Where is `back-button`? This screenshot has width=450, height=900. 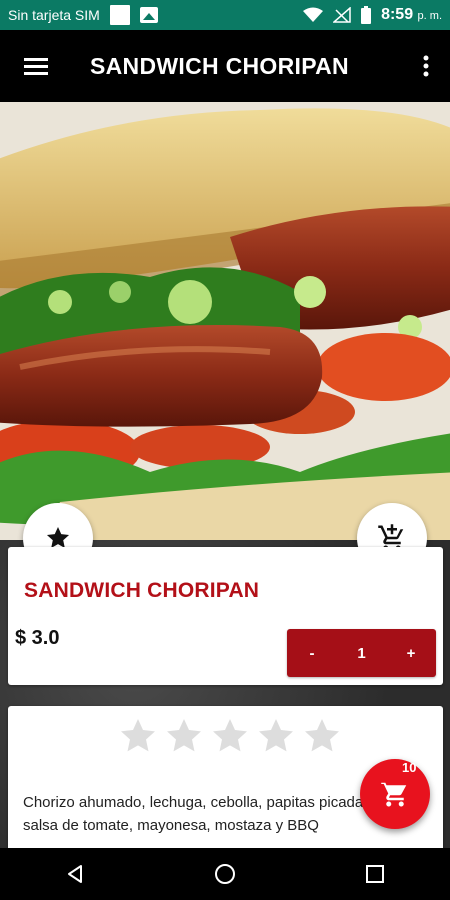 back-button is located at coordinates (75, 874).